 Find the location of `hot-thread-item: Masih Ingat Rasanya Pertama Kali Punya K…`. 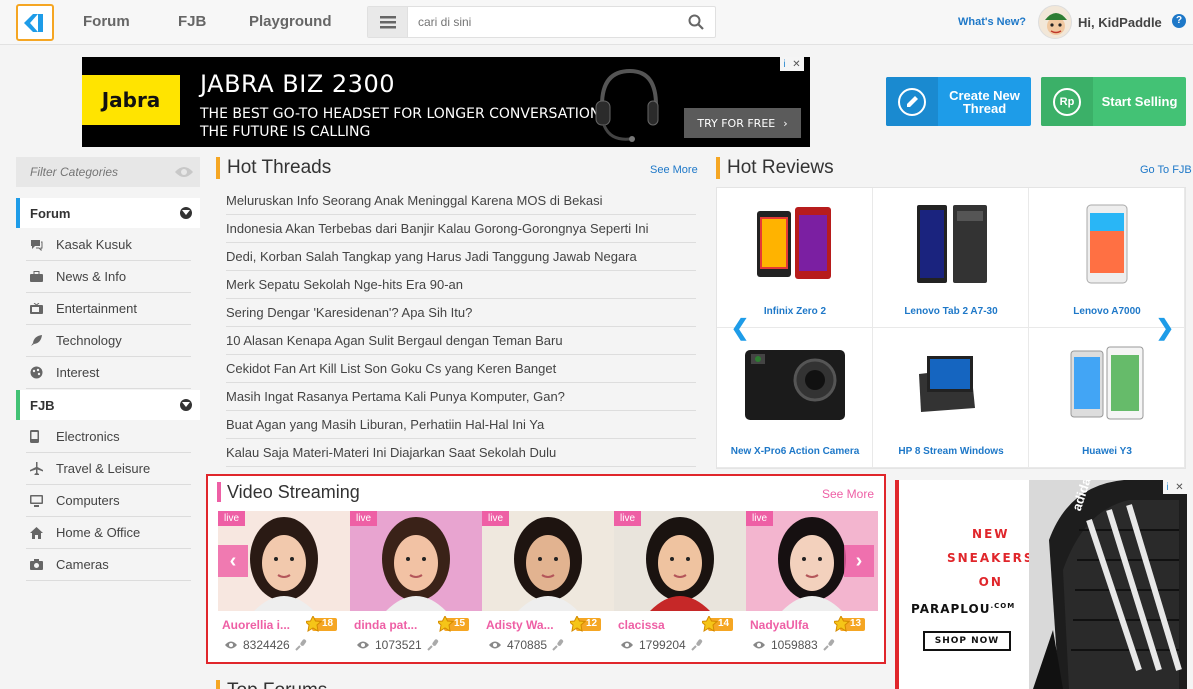

hot-thread-item: Masih Ingat Rasanya Pertama Kali Punya K… is located at coordinates (461, 397).